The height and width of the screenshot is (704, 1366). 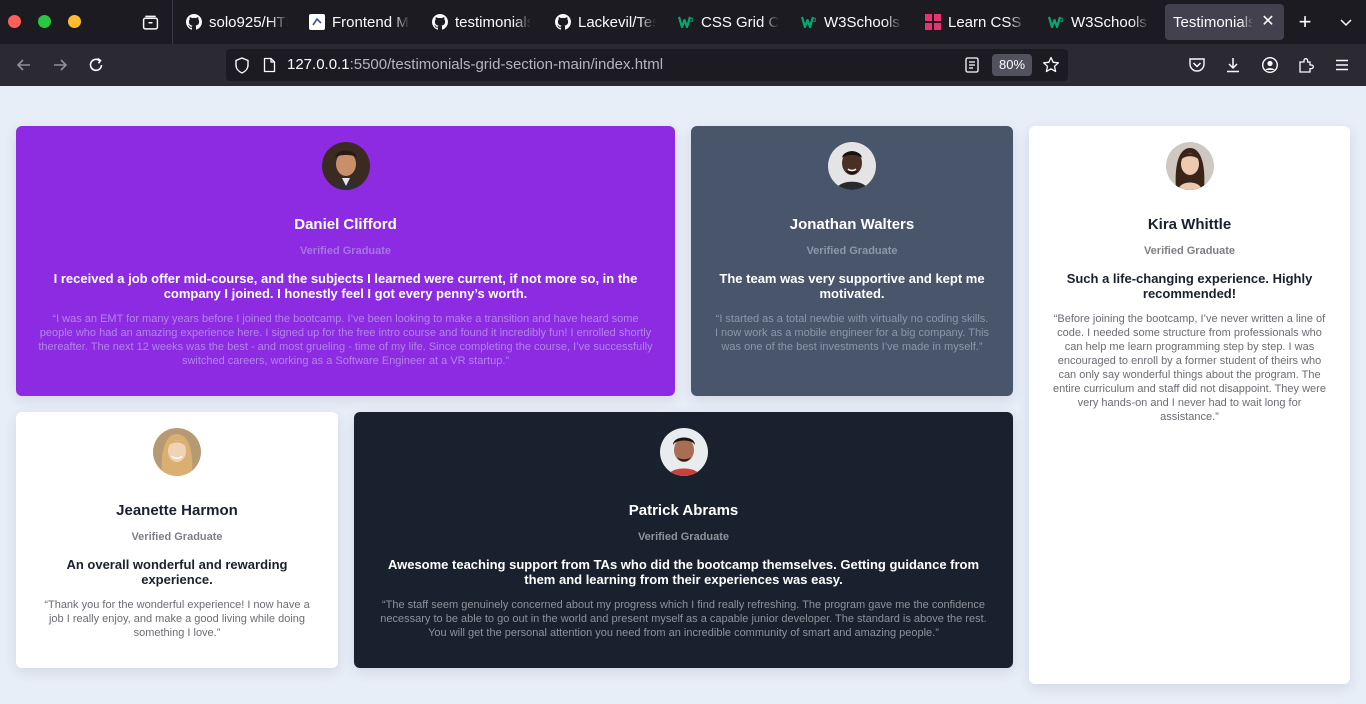 I want to click on tab-solo925: solo925/HTML, so click(x=237, y=22).